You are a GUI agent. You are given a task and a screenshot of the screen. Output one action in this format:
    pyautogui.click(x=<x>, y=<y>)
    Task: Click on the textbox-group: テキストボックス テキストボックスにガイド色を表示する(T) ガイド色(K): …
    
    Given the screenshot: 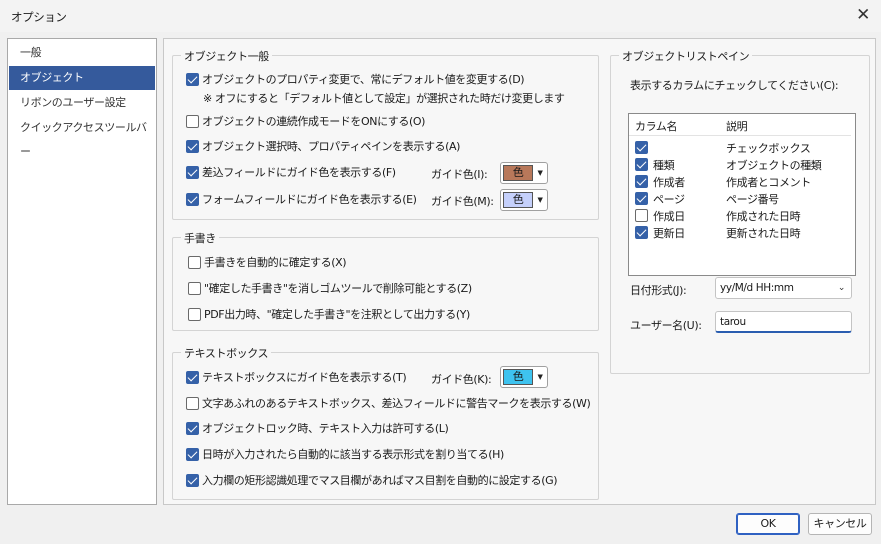 What is the action you would take?
    pyautogui.click(x=385, y=422)
    